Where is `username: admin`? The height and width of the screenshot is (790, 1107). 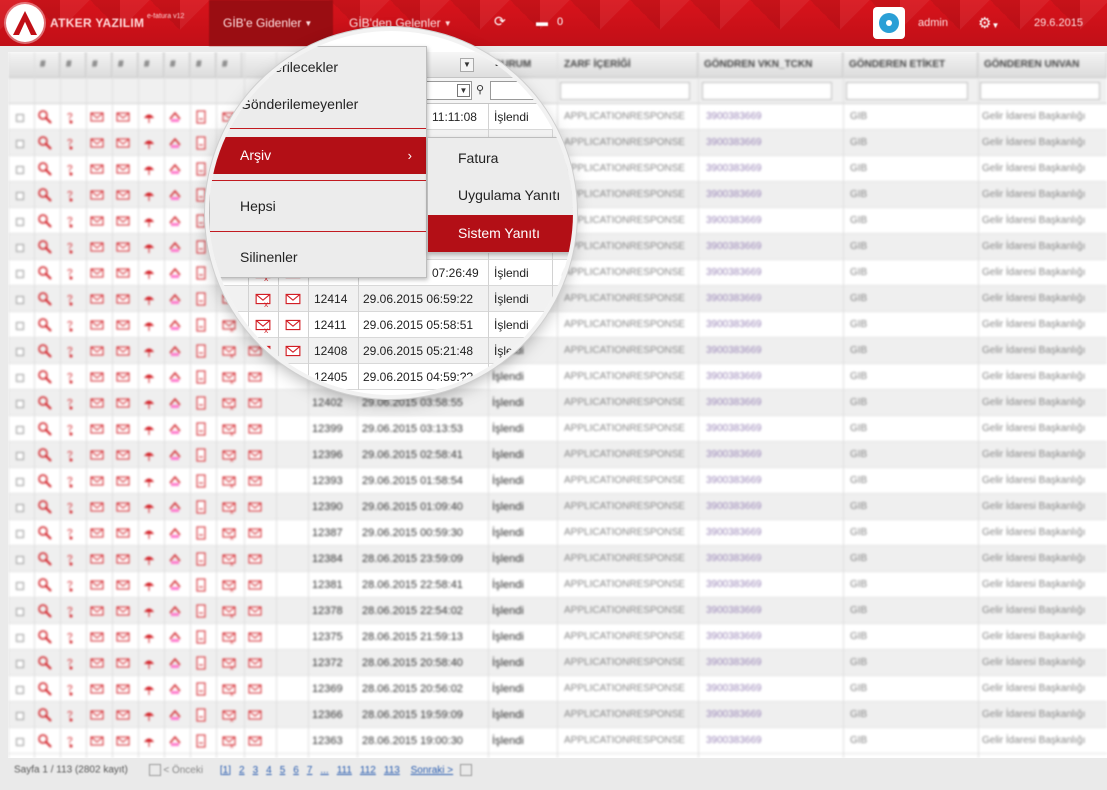
username: admin is located at coordinates (933, 23).